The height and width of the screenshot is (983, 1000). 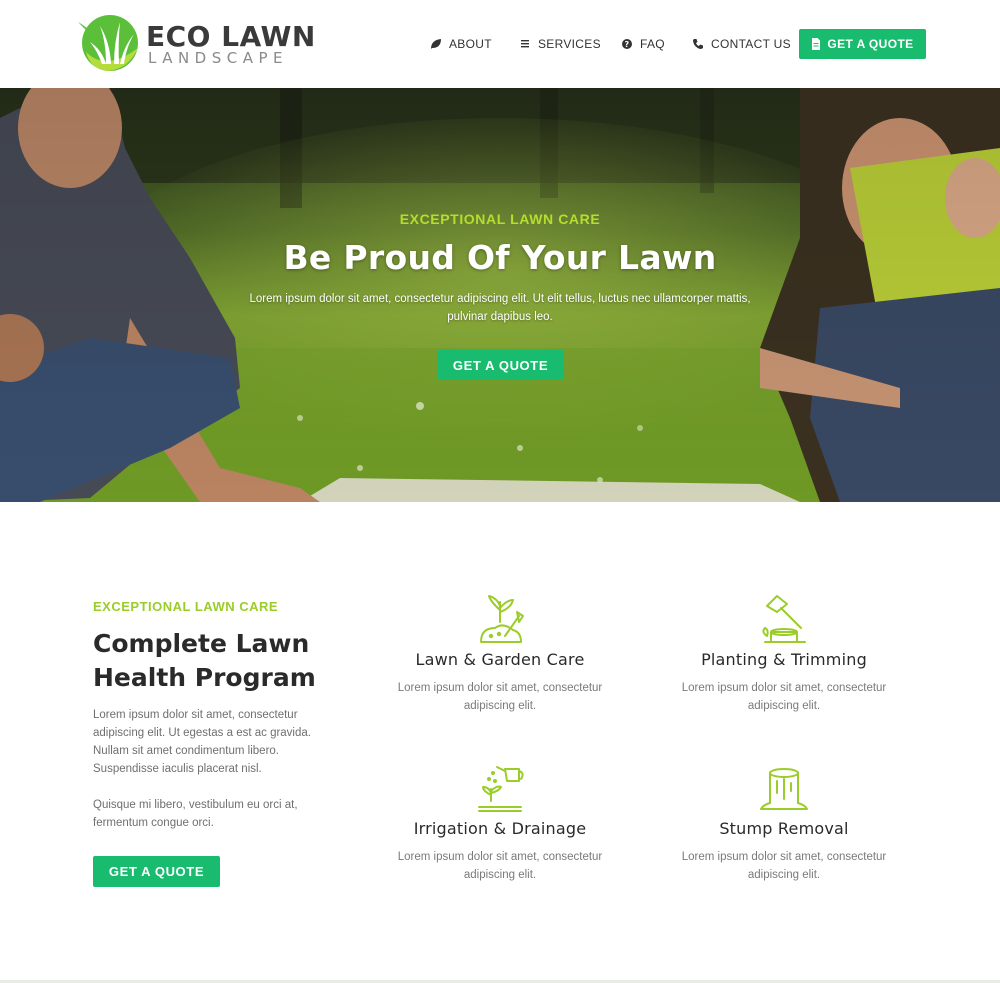 I want to click on grass-leaf-logo-icon, so click(x=108, y=43).